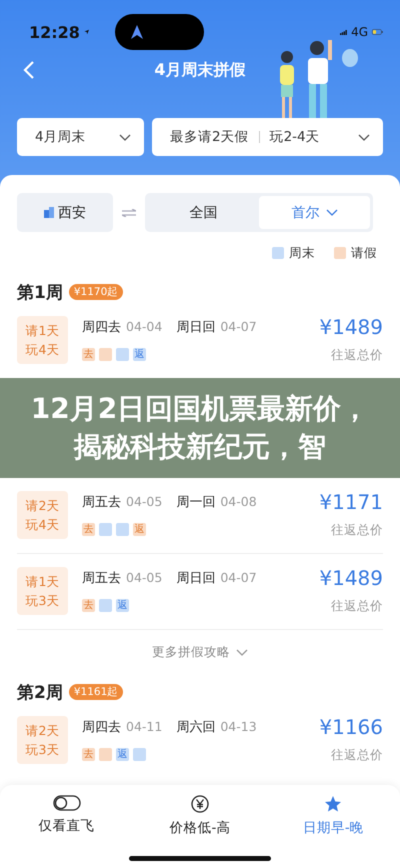 Image resolution: width=400 pixels, height=867 pixels. What do you see at coordinates (49, 212) in the screenshot?
I see `building-icon` at bounding box center [49, 212].